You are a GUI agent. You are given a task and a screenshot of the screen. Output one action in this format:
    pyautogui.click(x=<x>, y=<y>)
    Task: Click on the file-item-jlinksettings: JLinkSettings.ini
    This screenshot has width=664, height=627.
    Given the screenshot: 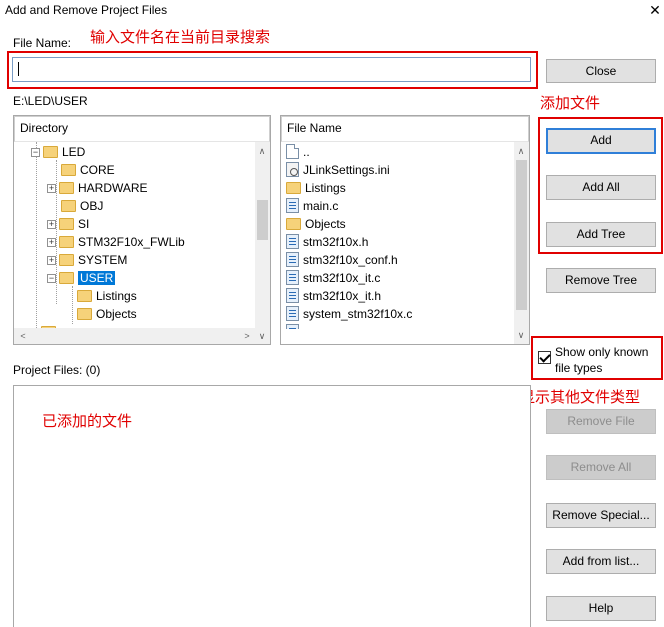 What is the action you would take?
    pyautogui.click(x=338, y=170)
    